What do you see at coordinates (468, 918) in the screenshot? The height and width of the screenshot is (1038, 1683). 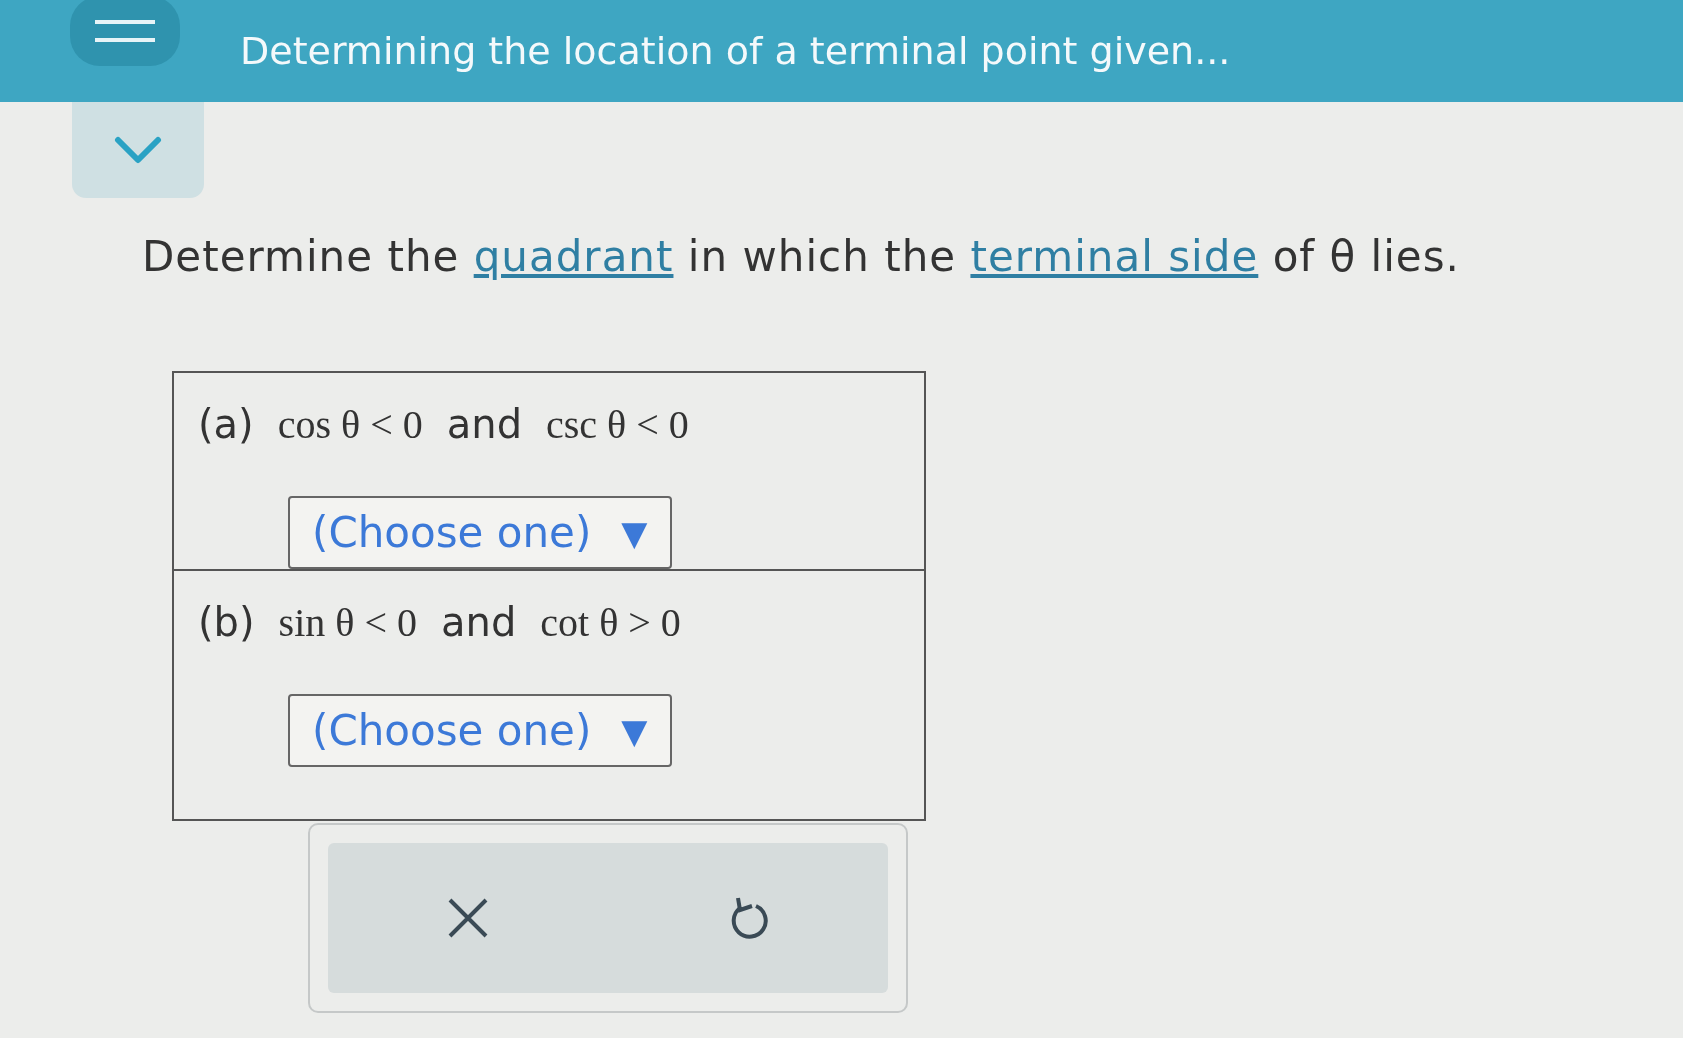 I see `close-icon` at bounding box center [468, 918].